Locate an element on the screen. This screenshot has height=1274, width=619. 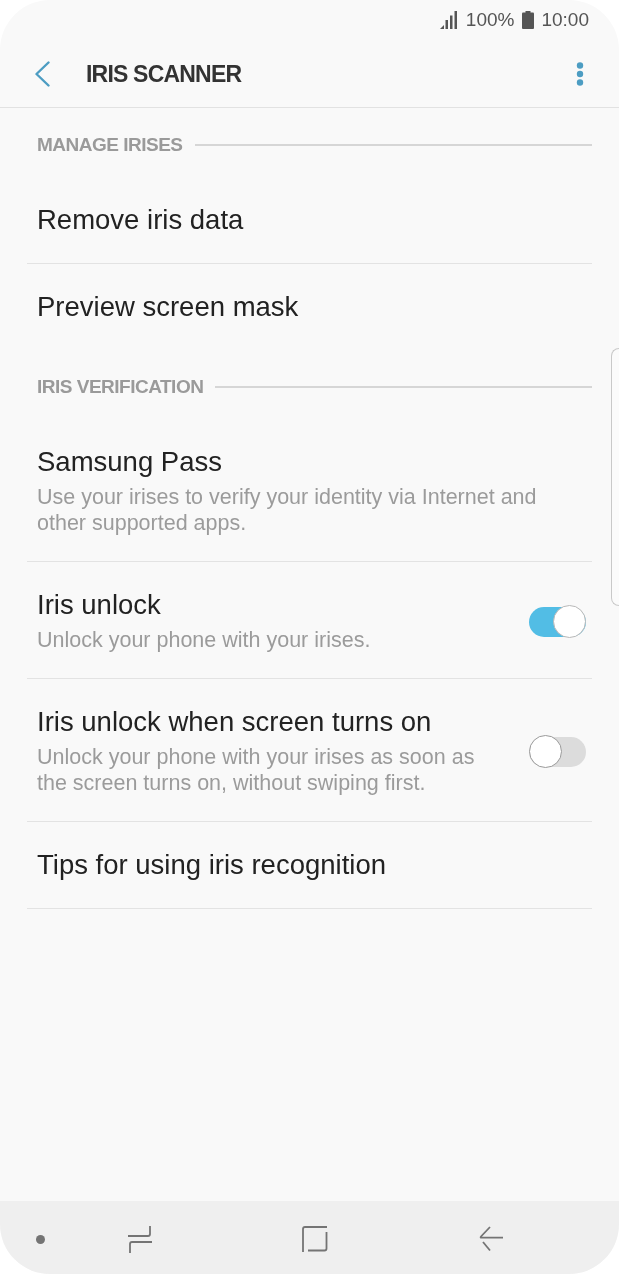
battery-percent: 100% is located at coordinates (490, 20).